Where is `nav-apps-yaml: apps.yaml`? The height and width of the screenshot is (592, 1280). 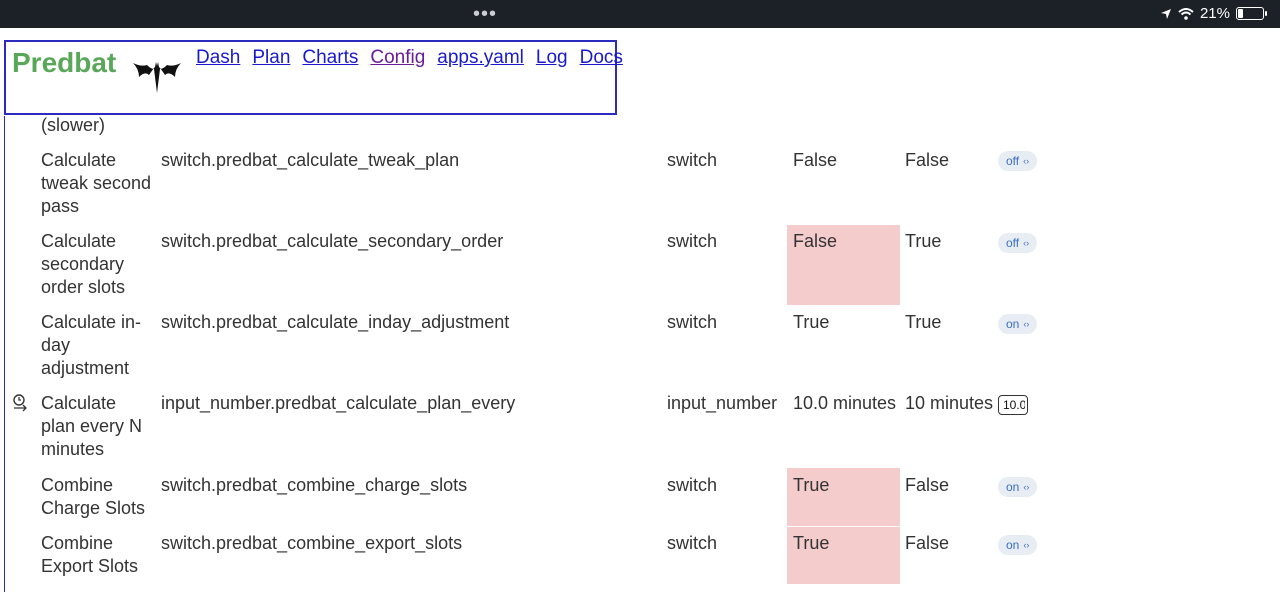 nav-apps-yaml: apps.yaml is located at coordinates (480, 58).